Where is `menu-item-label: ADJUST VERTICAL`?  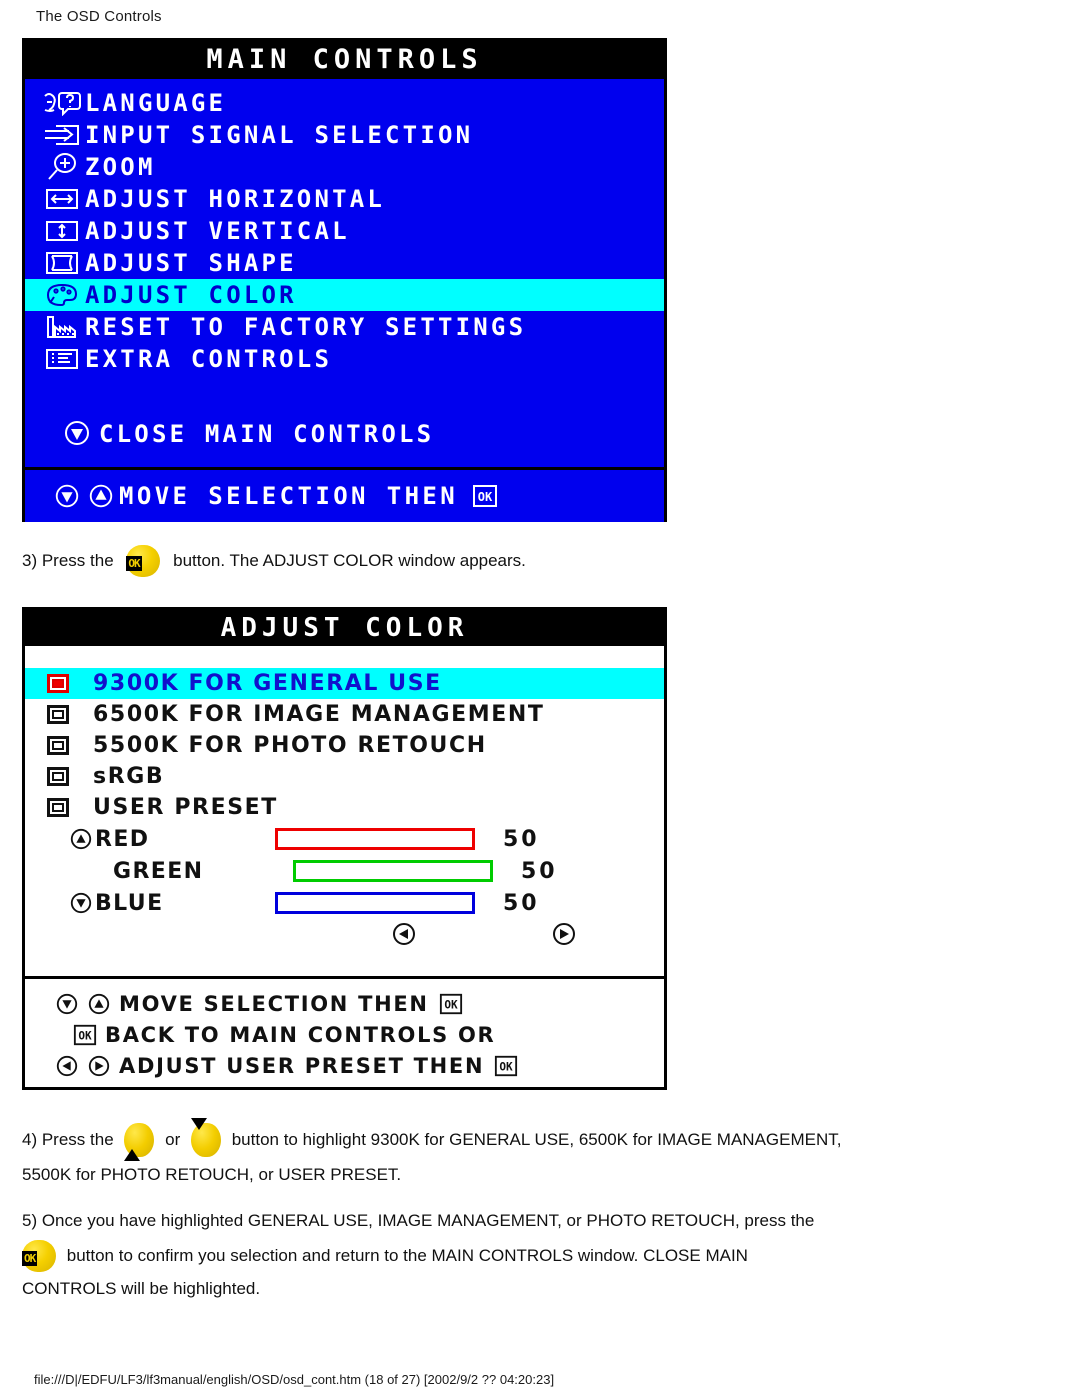 menu-item-label: ADJUST VERTICAL is located at coordinates (217, 231).